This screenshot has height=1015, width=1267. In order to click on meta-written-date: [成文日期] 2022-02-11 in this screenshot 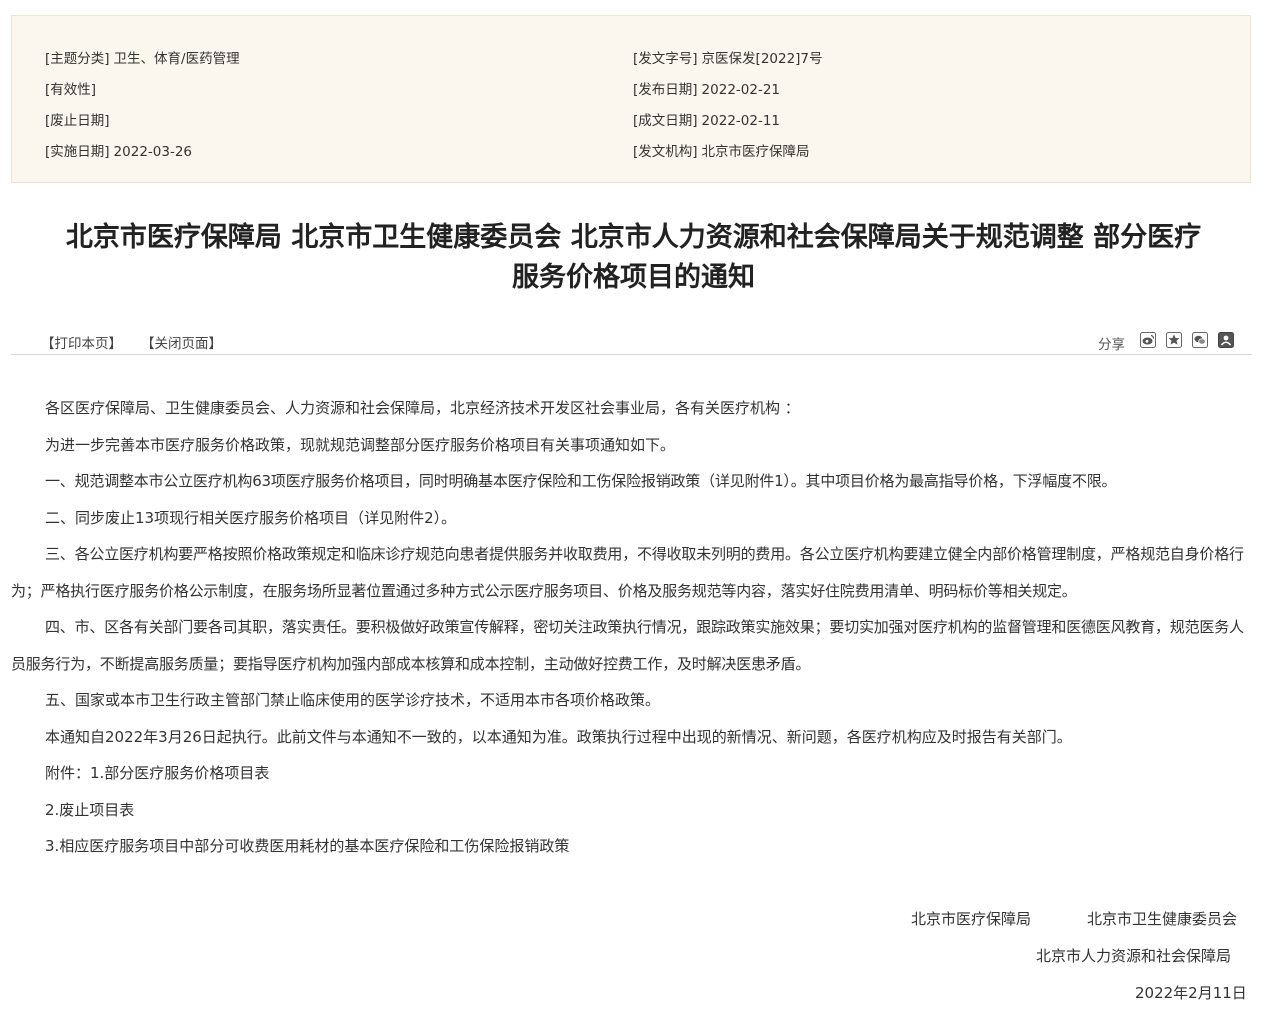, I will do `click(707, 121)`.